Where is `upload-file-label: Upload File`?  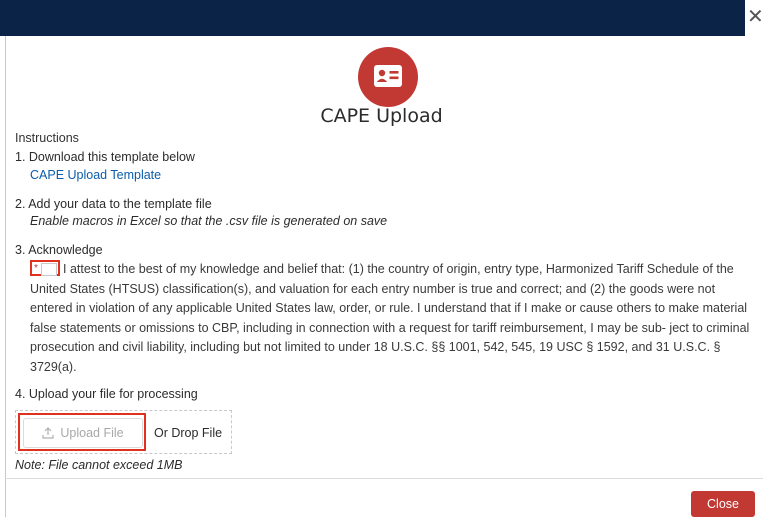 upload-file-label: Upload File is located at coordinates (92, 433).